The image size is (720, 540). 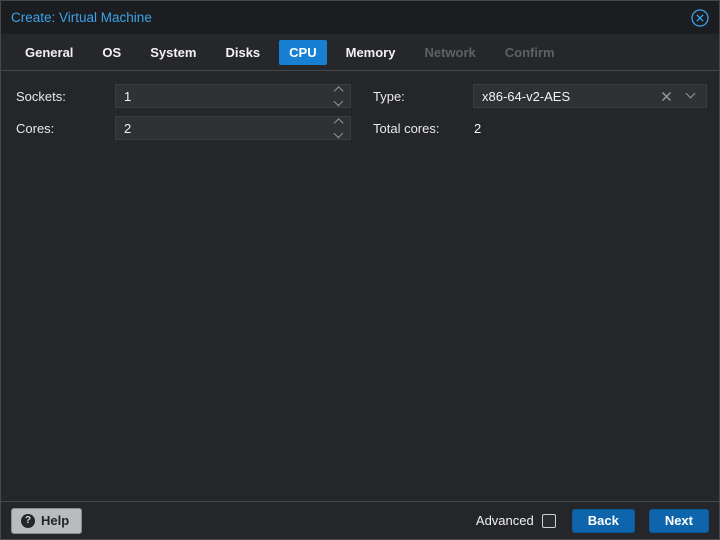 I want to click on tab-general: General, so click(x=49, y=52).